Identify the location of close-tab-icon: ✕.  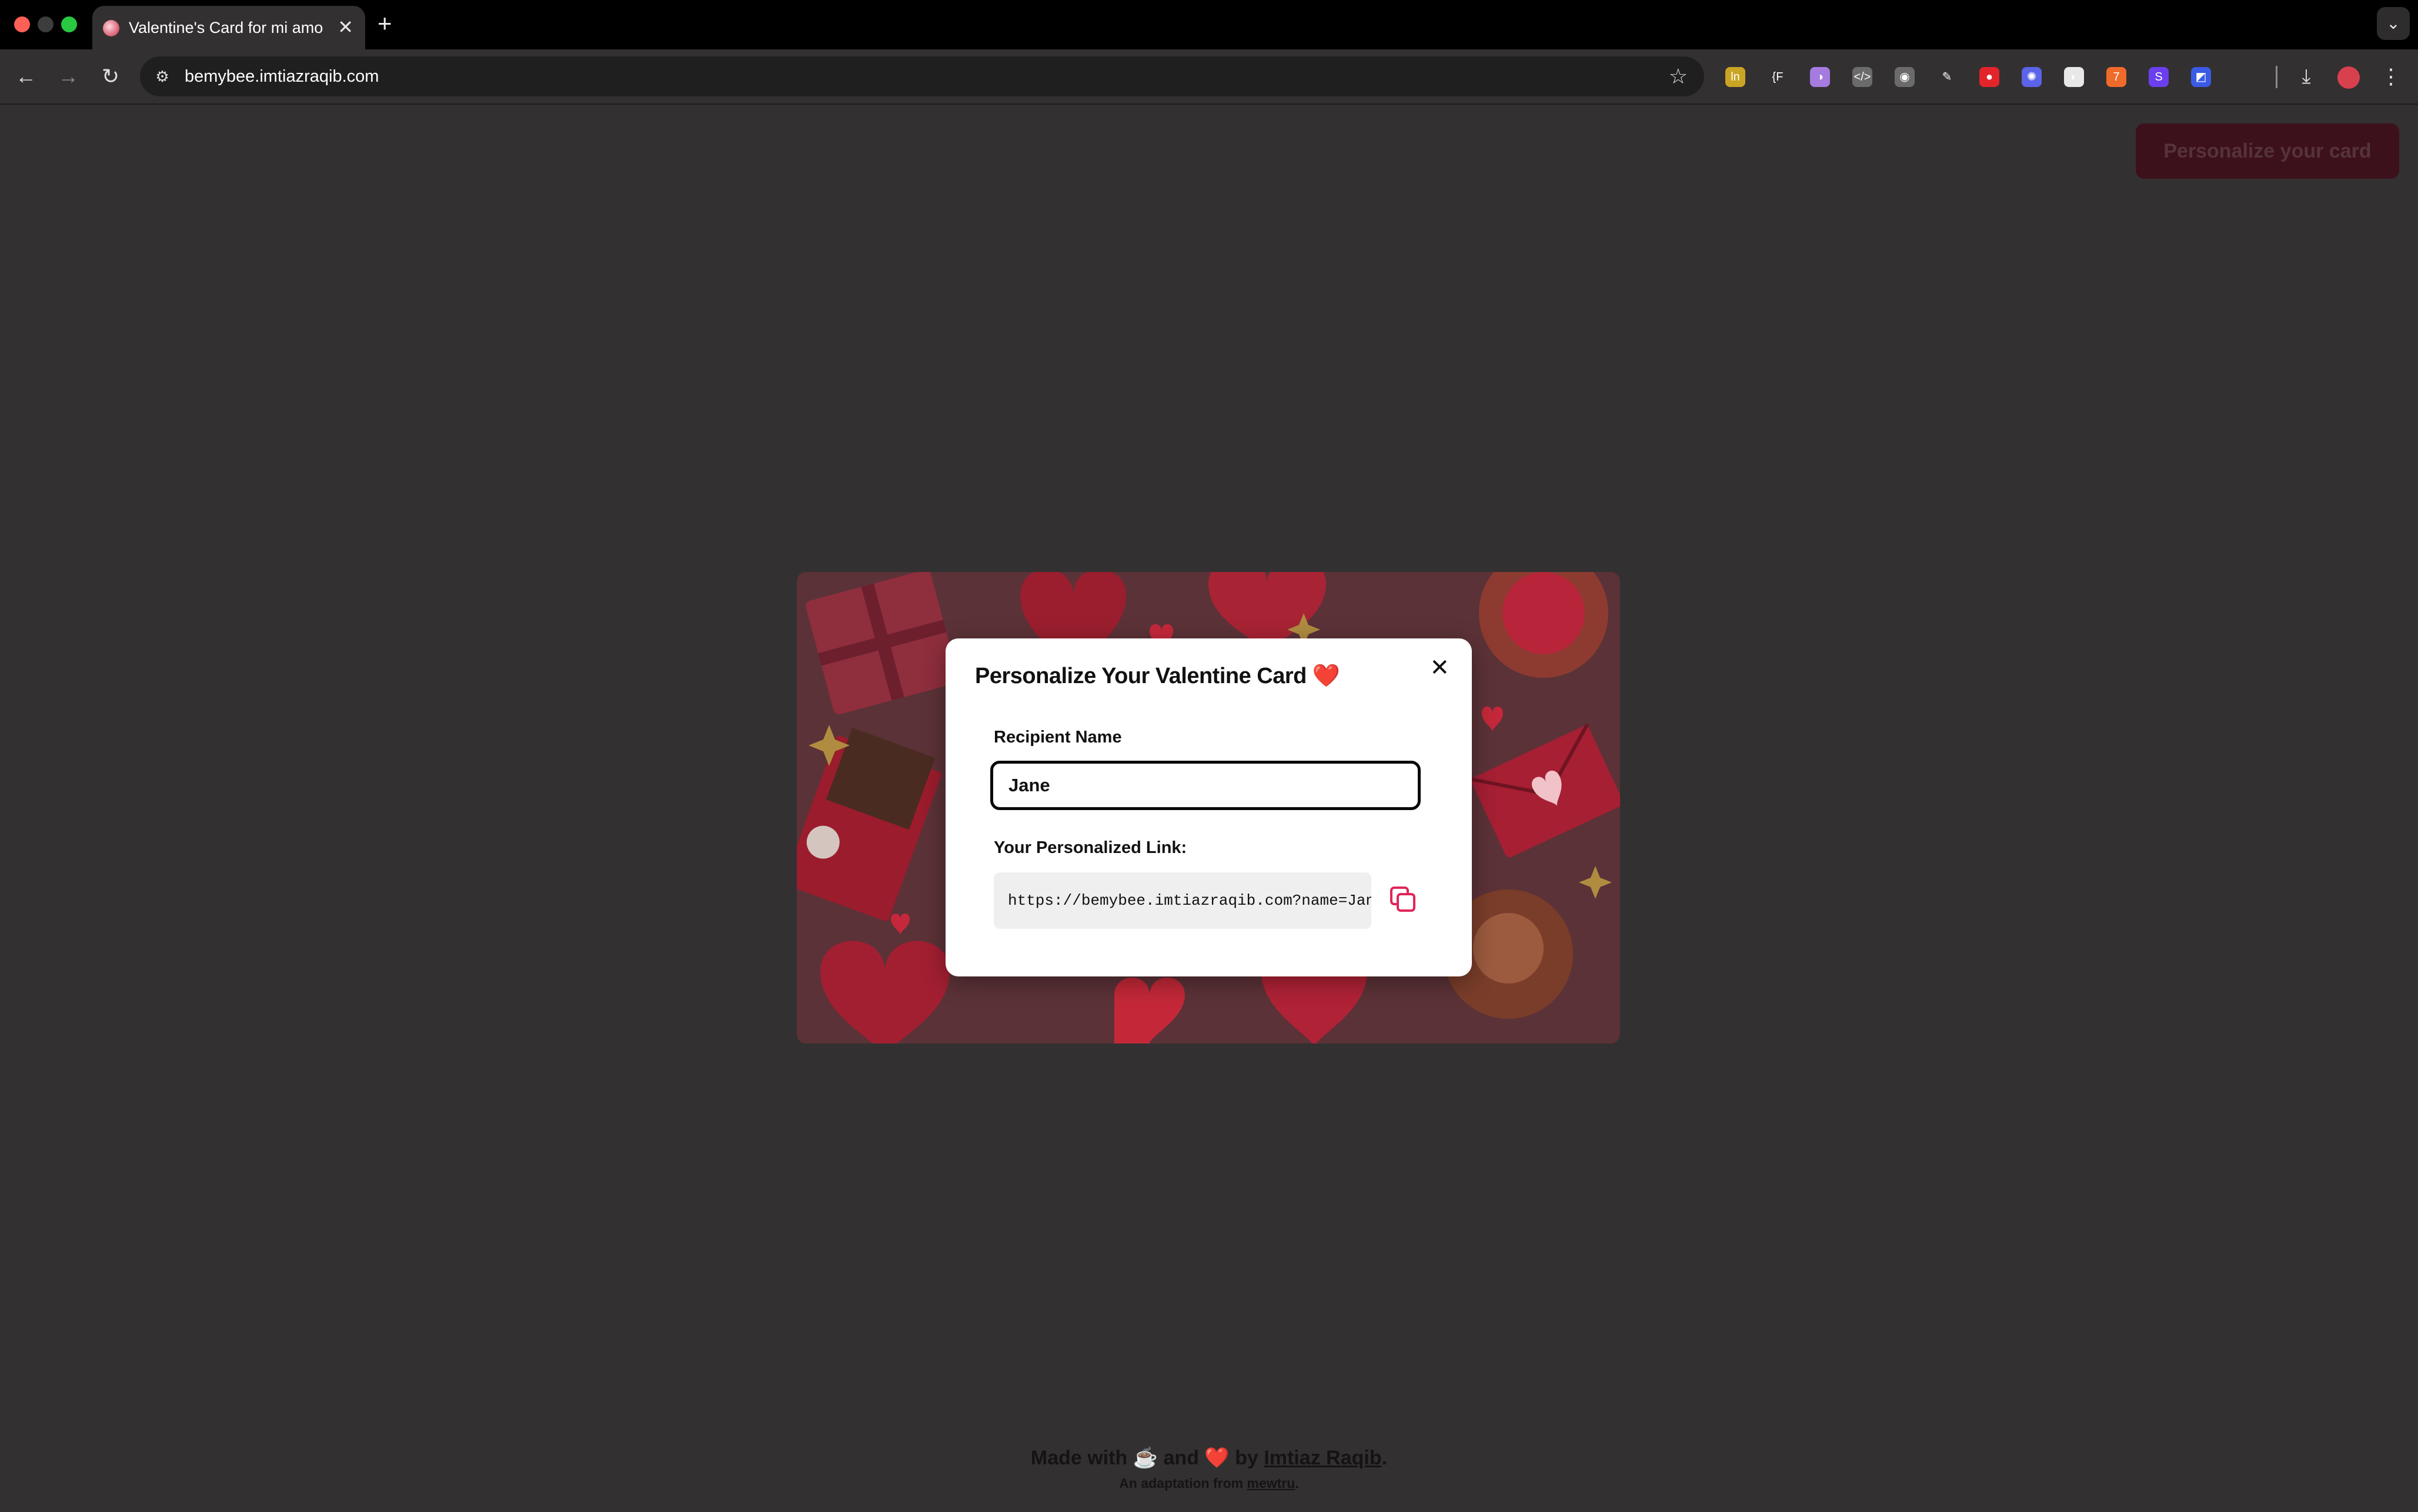
(346, 27).